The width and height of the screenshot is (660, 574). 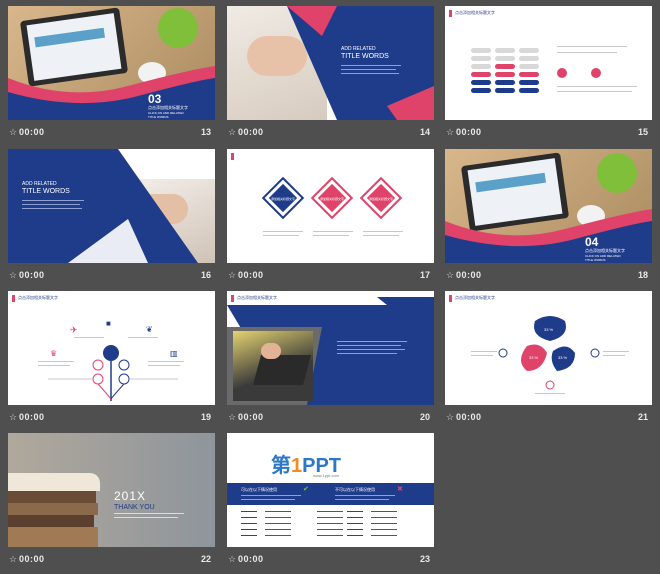 What do you see at coordinates (111, 561) in the screenshot?
I see `slide-meta-22: ☆ 00:00 22` at bounding box center [111, 561].